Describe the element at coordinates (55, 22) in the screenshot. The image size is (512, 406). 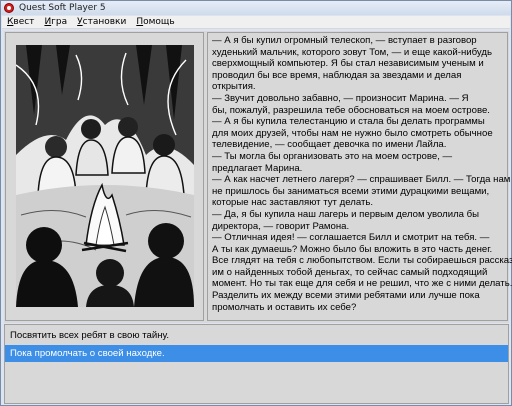
I see `menu-game: Игра` at that location.